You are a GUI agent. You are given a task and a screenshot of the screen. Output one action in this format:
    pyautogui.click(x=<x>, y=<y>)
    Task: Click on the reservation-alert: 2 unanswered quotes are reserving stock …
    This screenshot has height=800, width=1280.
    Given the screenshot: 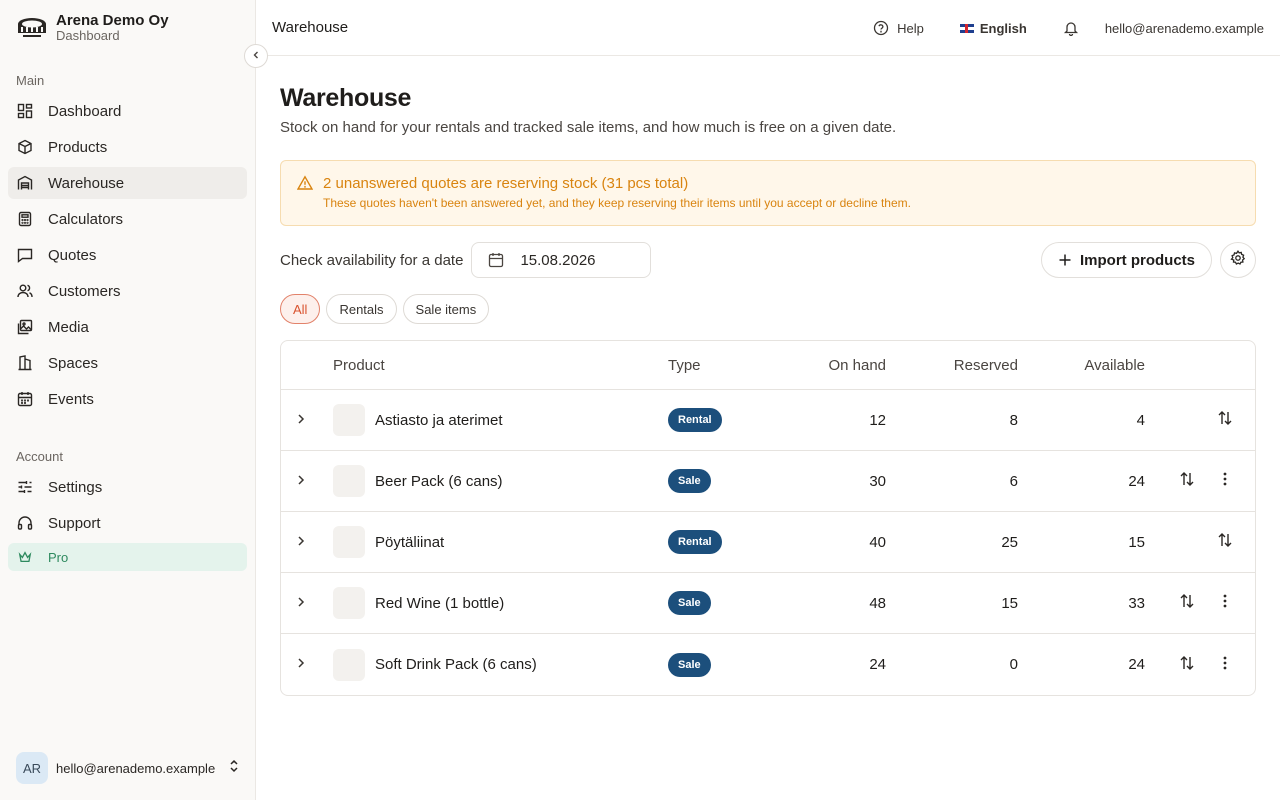 What is the action you would take?
    pyautogui.click(x=768, y=193)
    